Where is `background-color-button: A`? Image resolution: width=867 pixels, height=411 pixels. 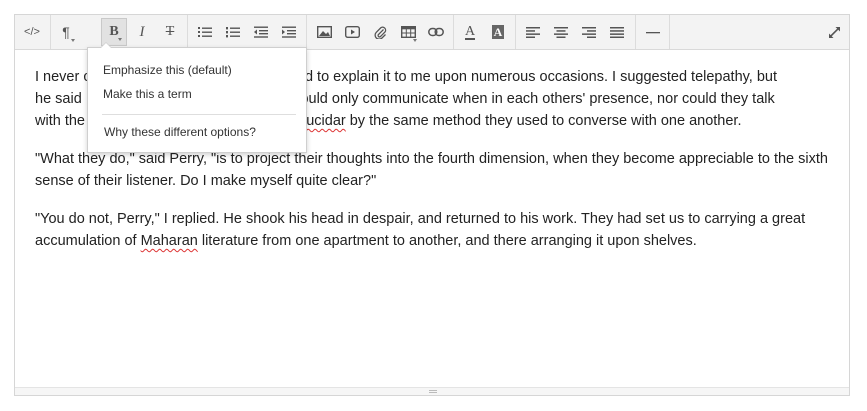
background-color-button: A is located at coordinates (498, 32).